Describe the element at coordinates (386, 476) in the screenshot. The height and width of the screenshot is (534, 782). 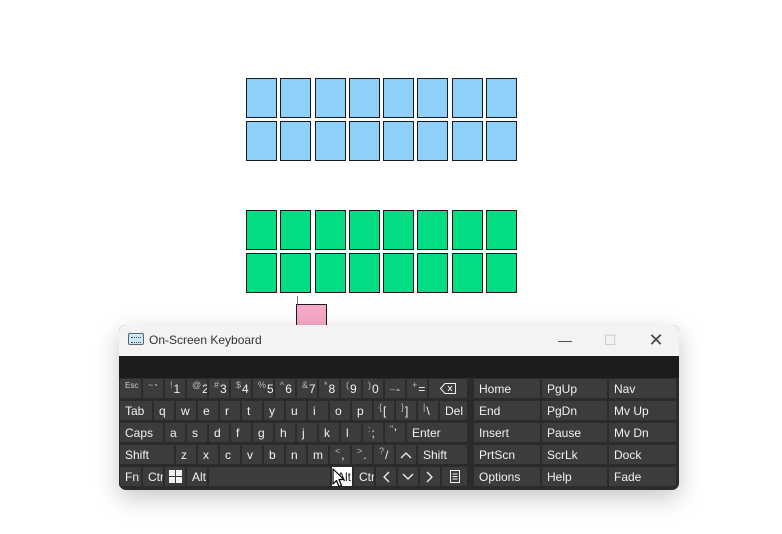
I see `key-arrow-left` at that location.